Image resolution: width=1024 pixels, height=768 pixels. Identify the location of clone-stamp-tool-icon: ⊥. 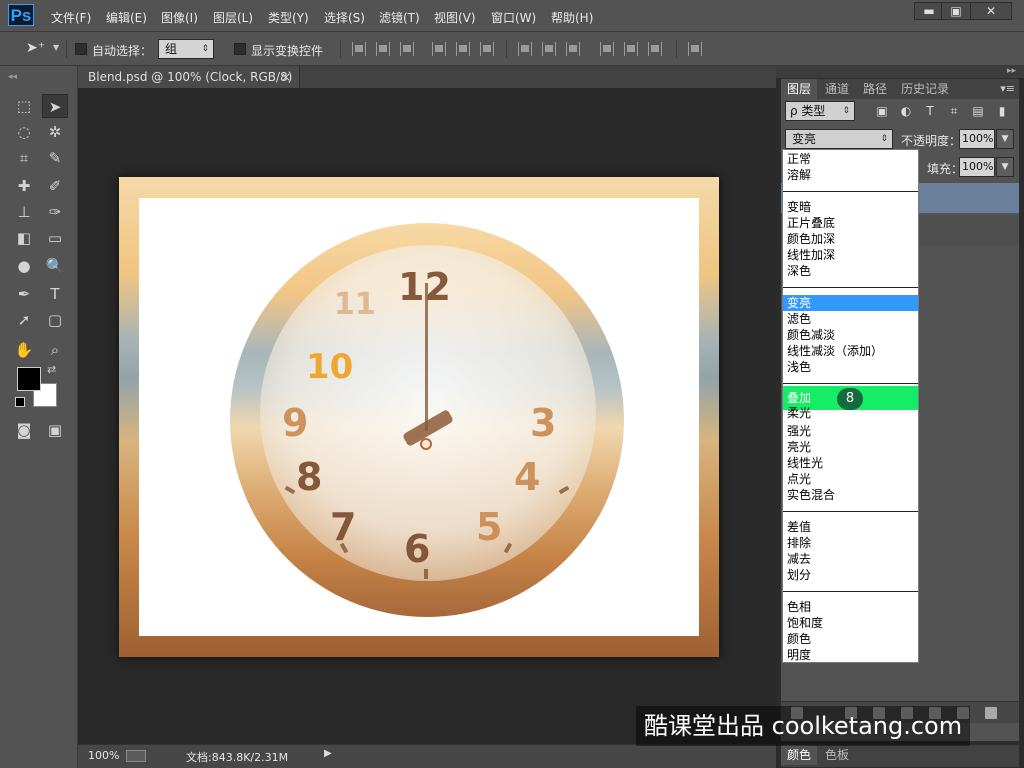
(24, 212).